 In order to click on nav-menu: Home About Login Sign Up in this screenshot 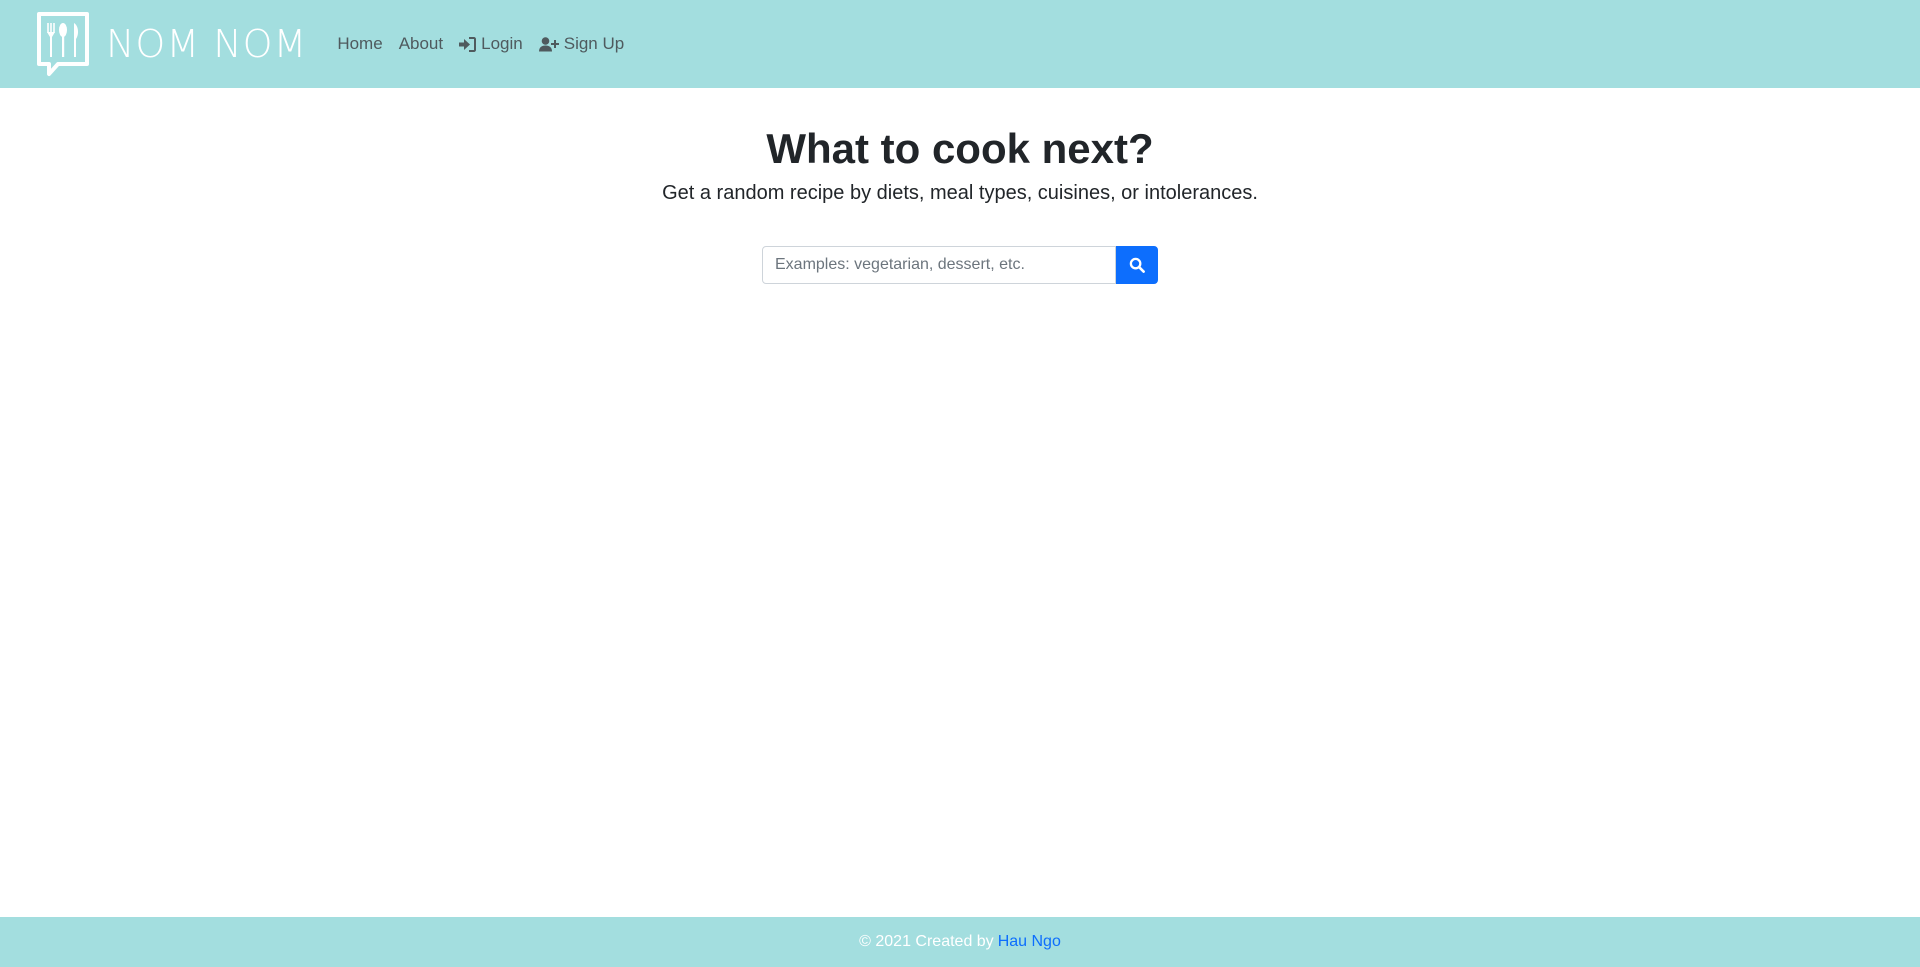, I will do `click(480, 44)`.